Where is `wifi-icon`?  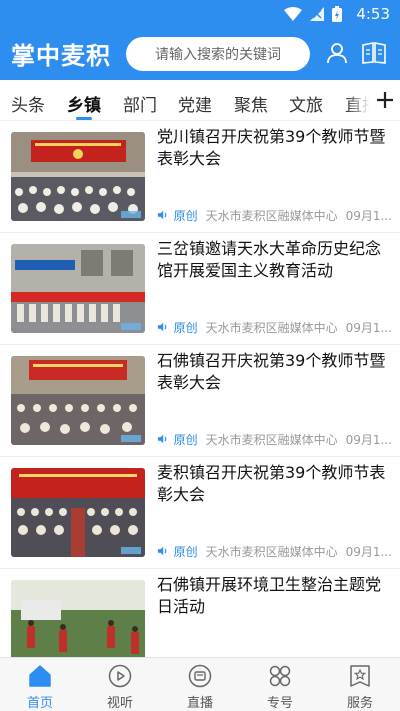
wifi-icon is located at coordinates (293, 14).